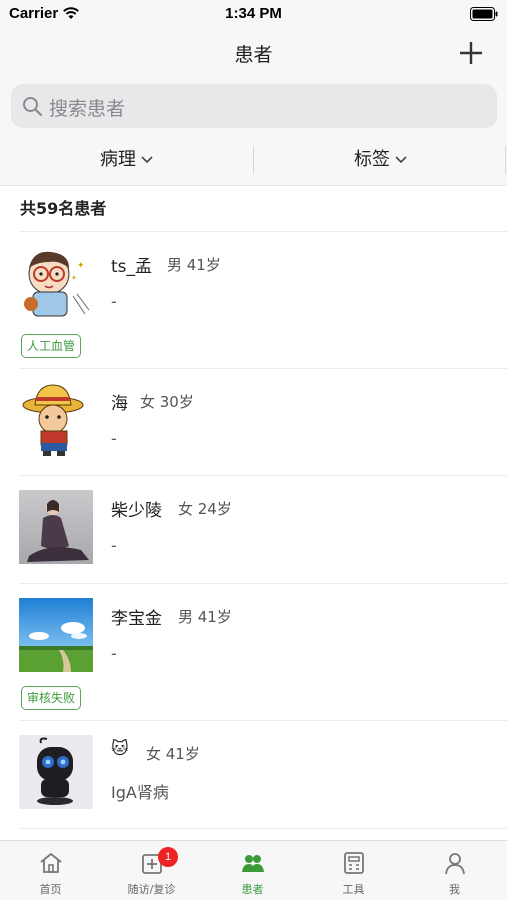 Image resolution: width=507 pixels, height=900 pixels. Describe the element at coordinates (252, 889) in the screenshot. I see `tab-label: 患者` at that location.